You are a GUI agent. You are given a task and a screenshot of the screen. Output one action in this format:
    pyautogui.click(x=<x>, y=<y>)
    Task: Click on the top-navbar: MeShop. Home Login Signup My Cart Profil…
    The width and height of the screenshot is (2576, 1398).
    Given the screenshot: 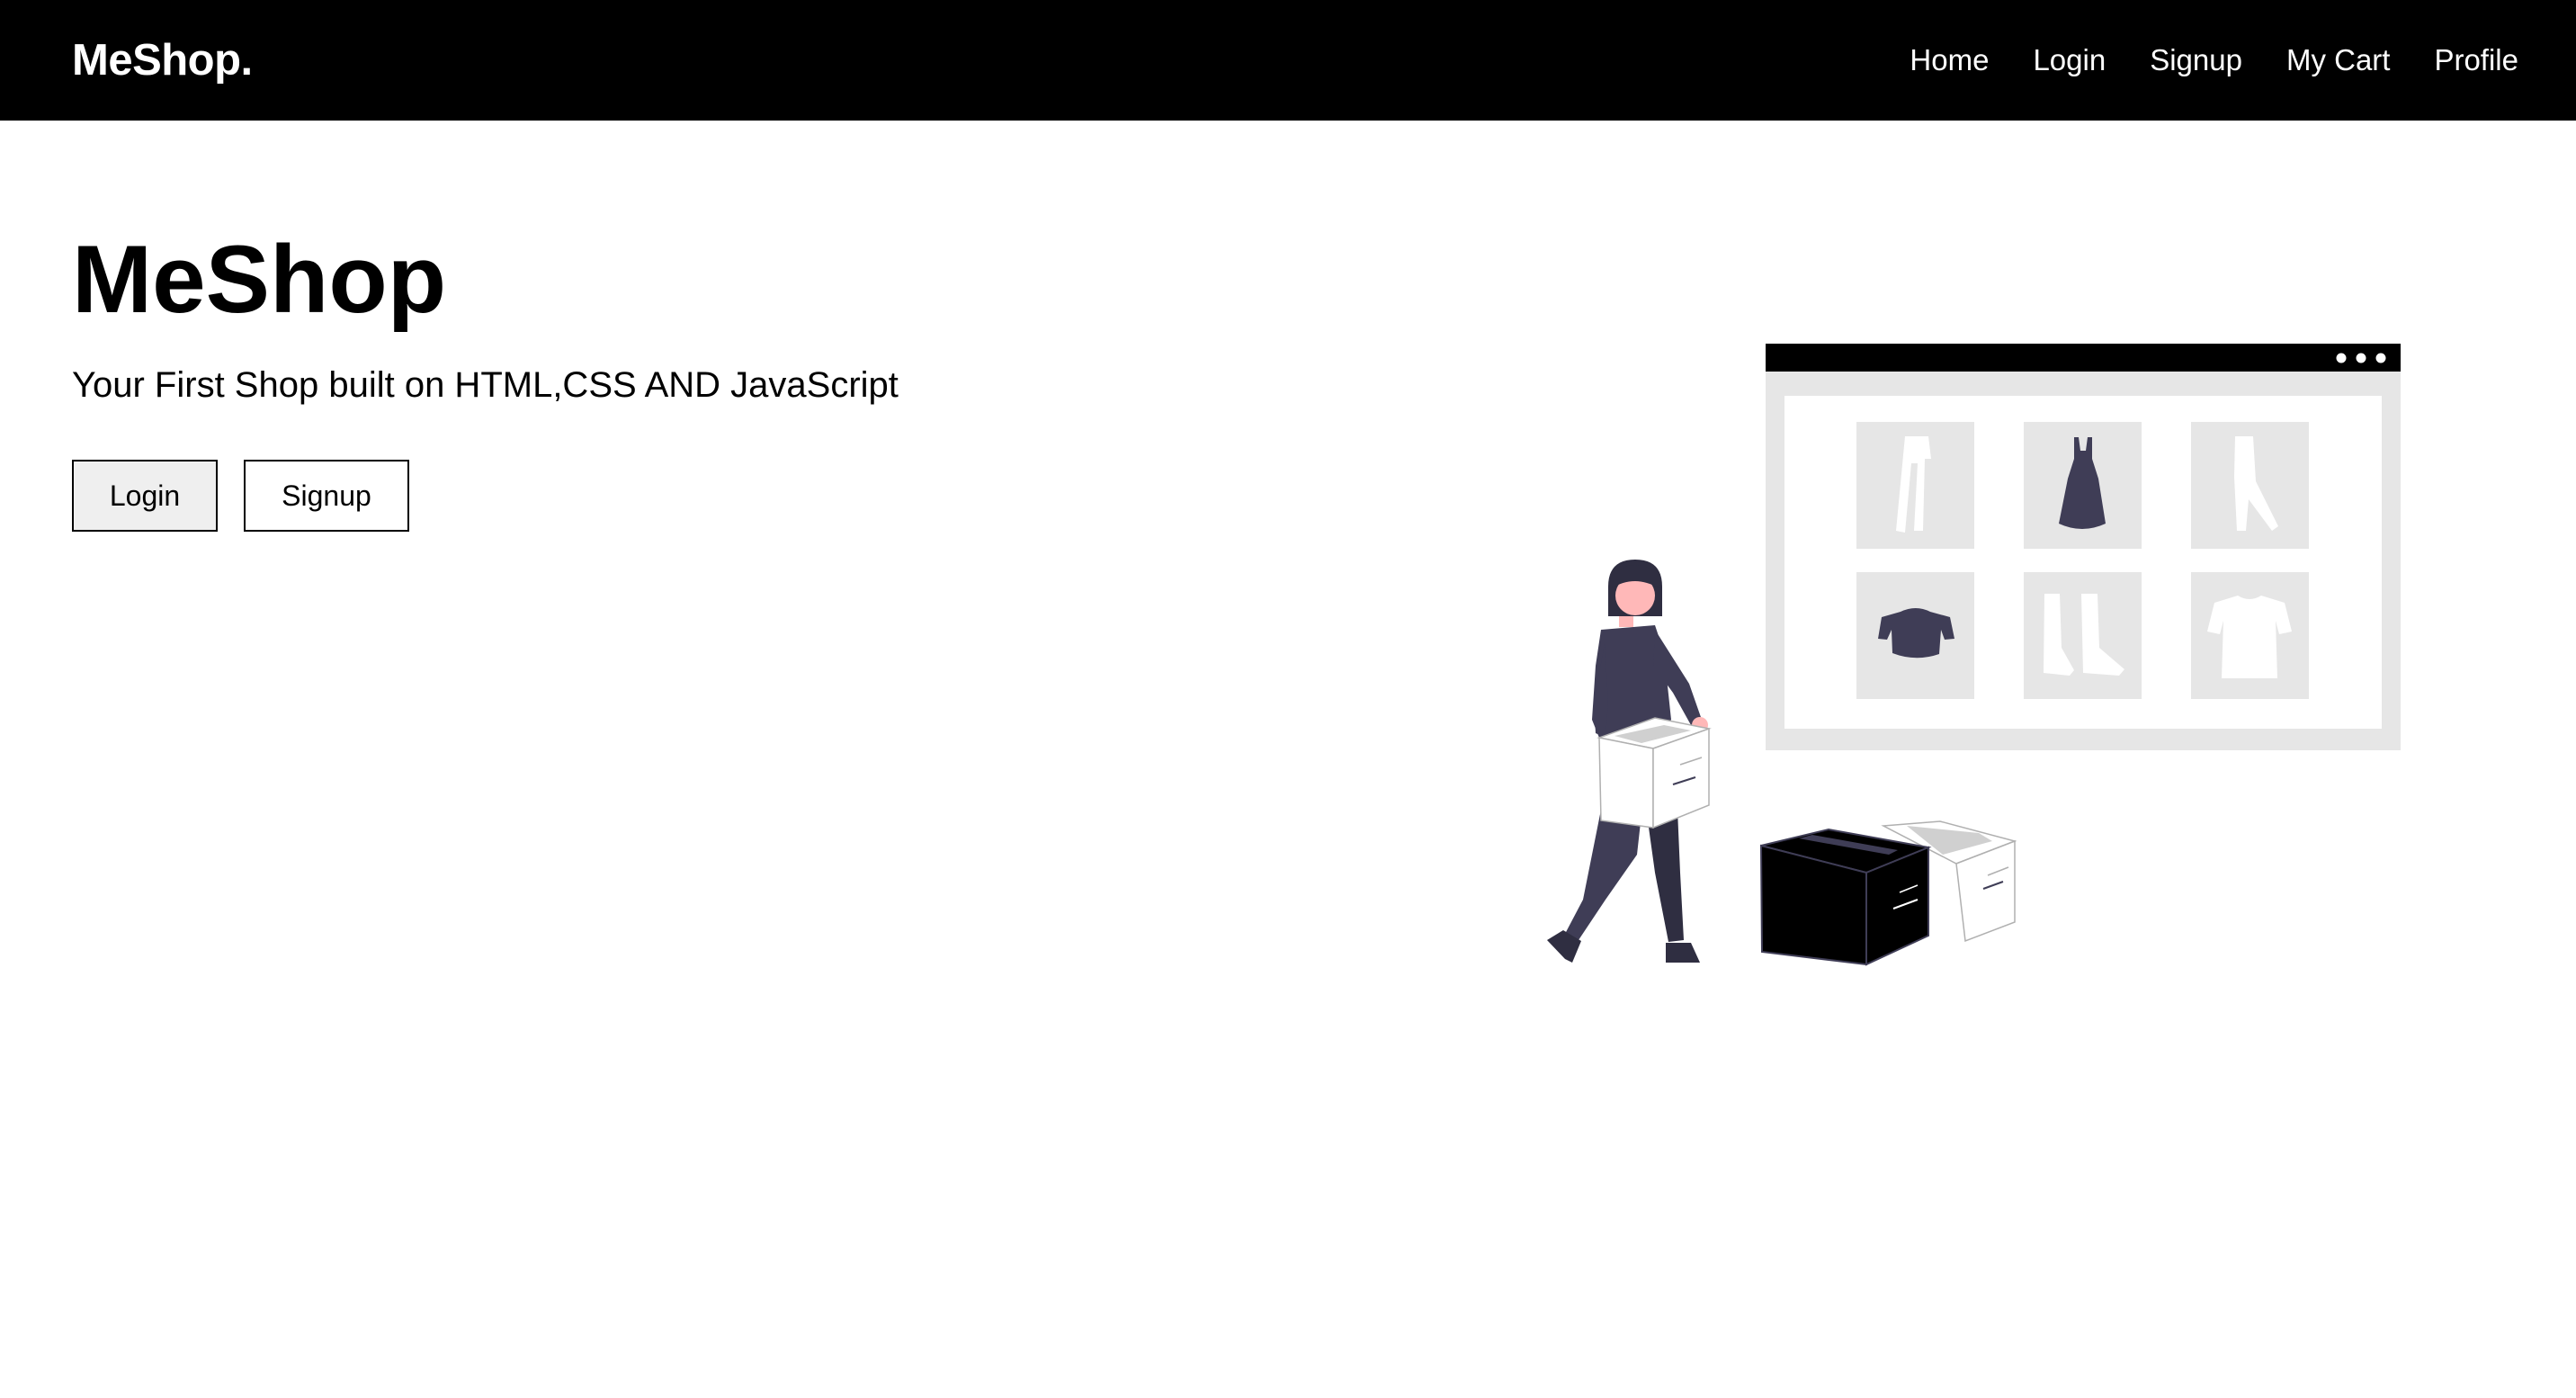 What is the action you would take?
    pyautogui.click(x=1288, y=60)
    